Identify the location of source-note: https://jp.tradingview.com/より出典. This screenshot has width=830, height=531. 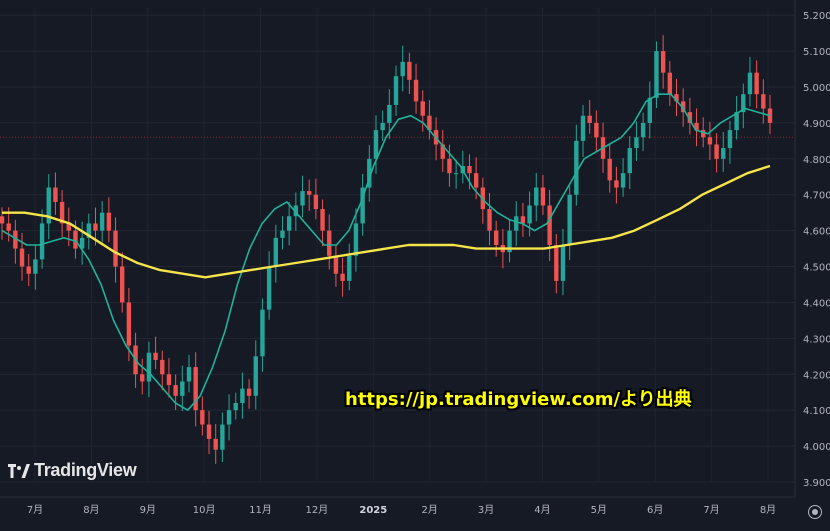
(518, 399).